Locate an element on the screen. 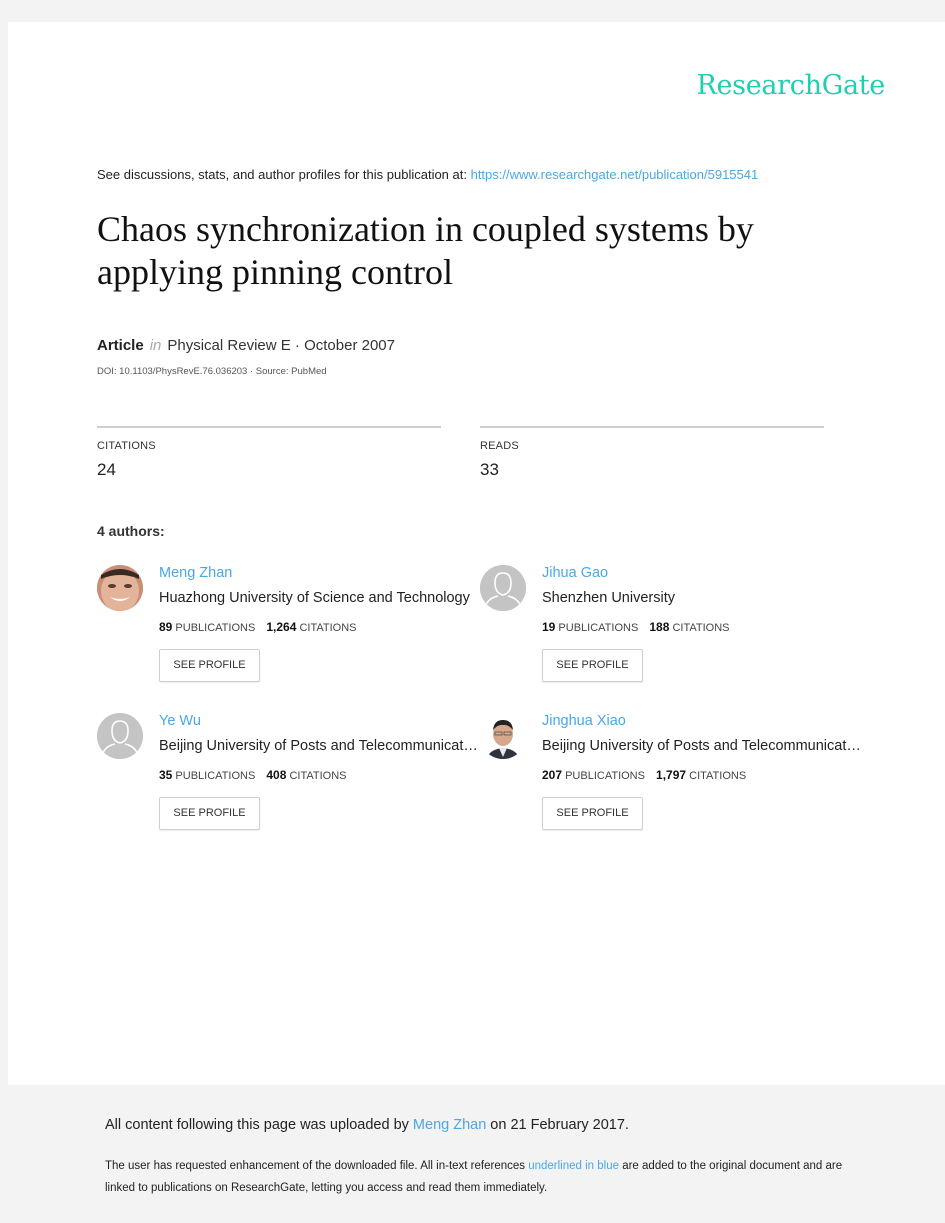  author-stats: 207 PUBLICATIONS 1,797 CITATIONS is located at coordinates (644, 775).